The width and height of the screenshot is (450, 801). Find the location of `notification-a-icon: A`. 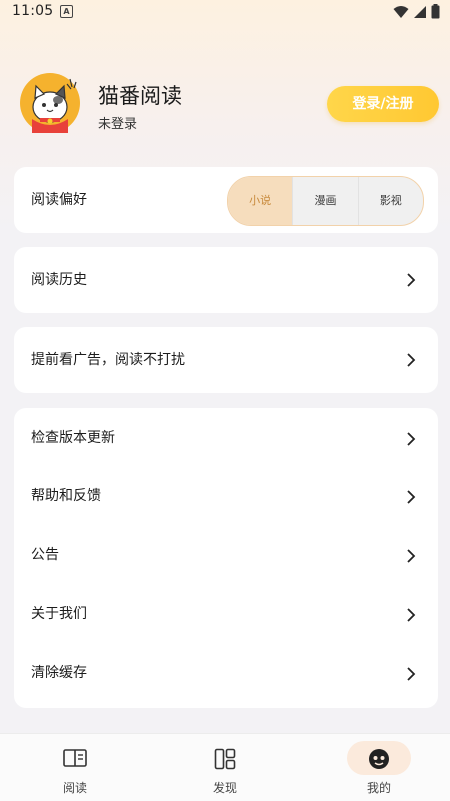

notification-a-icon: A is located at coordinates (66, 11).